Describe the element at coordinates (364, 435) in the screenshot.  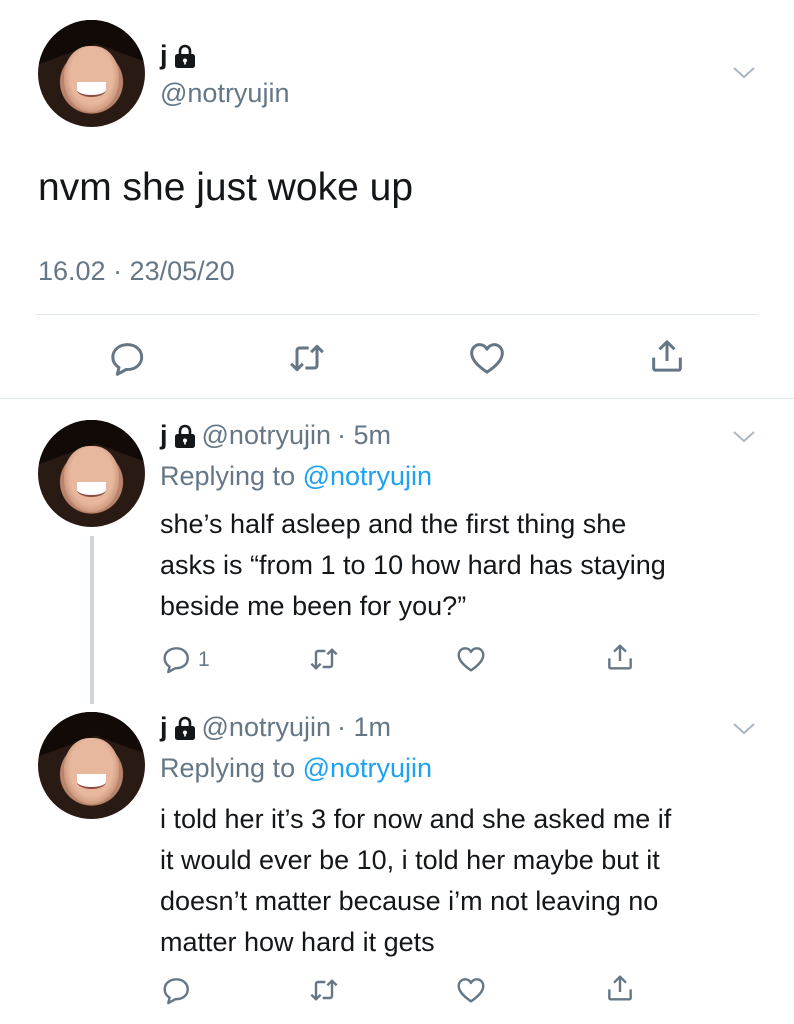
I see `reply-time: · 5m` at that location.